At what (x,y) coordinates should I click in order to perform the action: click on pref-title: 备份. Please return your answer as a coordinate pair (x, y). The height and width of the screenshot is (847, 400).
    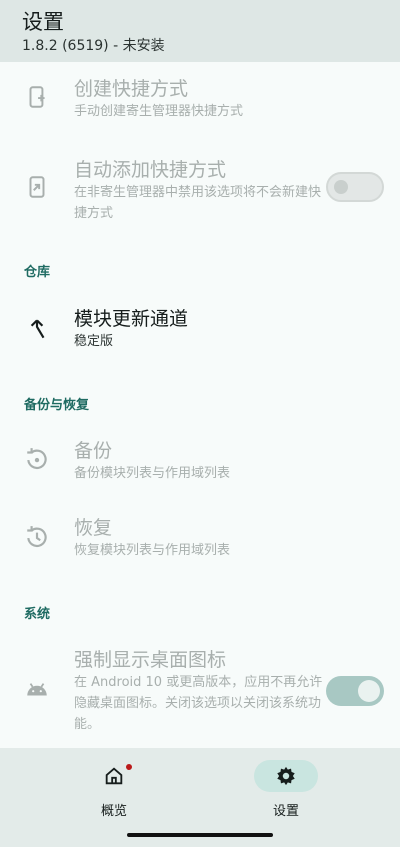
    Looking at the image, I should click on (93, 451).